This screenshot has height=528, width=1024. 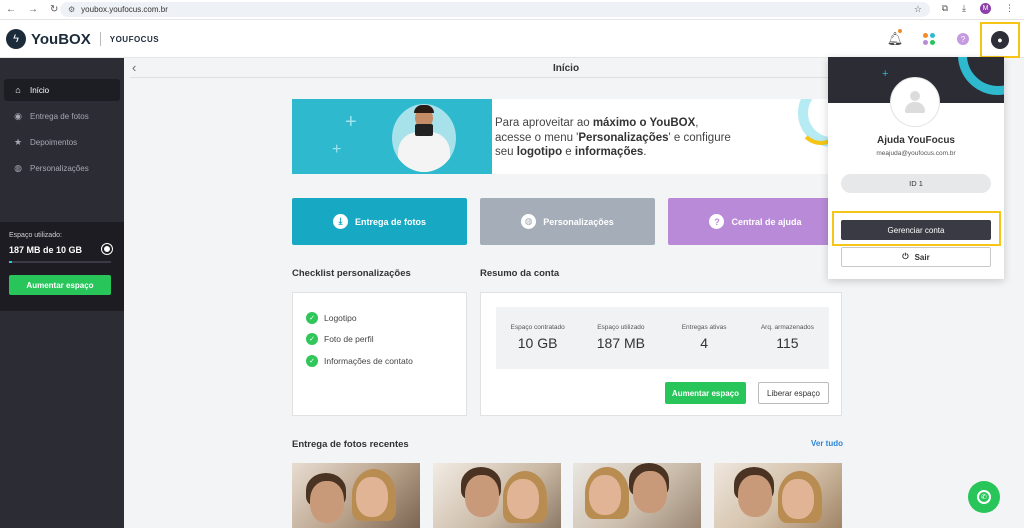 I want to click on checklist-item: ✓ Foto de perfil, so click(x=379, y=340).